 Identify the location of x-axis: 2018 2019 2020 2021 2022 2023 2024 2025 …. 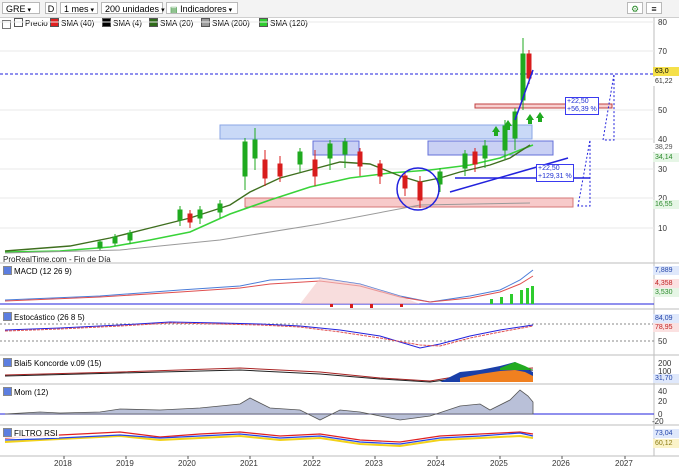
(343, 462).